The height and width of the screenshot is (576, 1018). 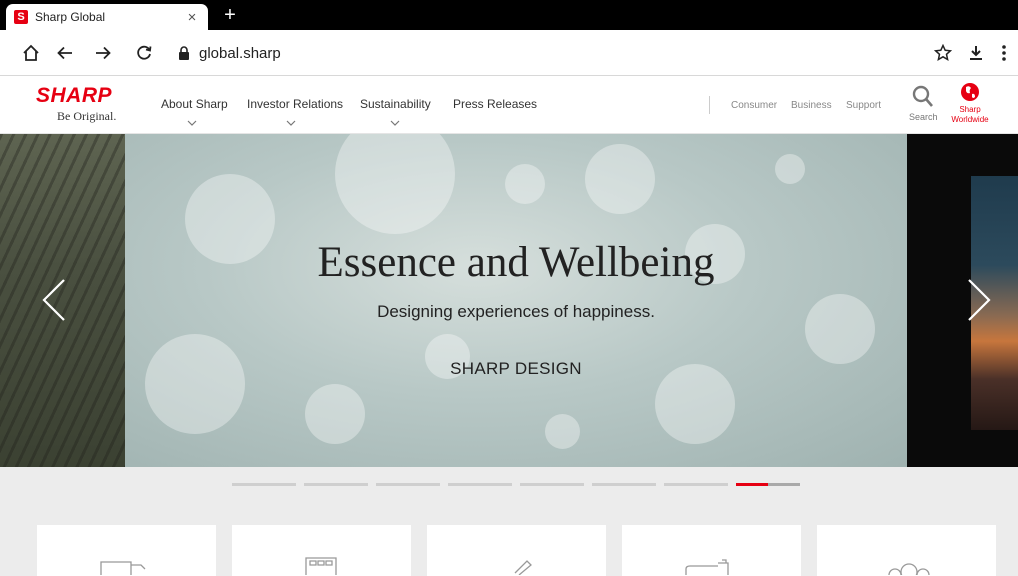 I want to click on sharp-favicon-icon: S, so click(x=21, y=17).